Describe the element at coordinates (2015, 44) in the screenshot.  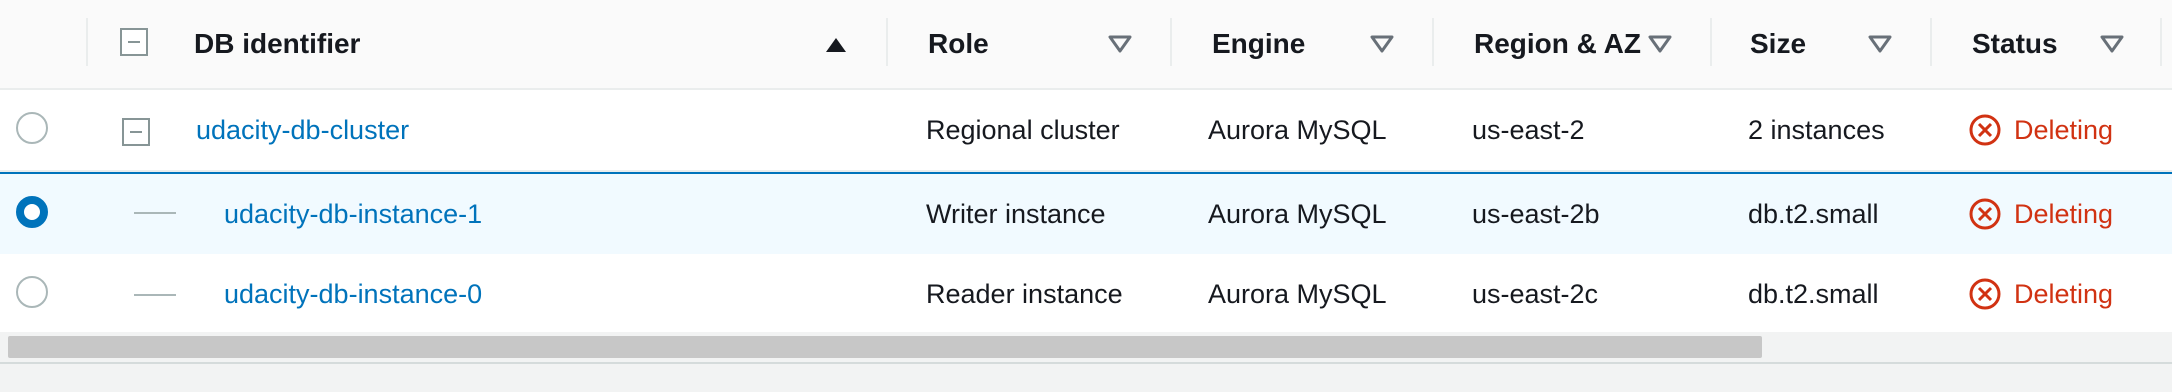
I see `column-header-status: Status` at that location.